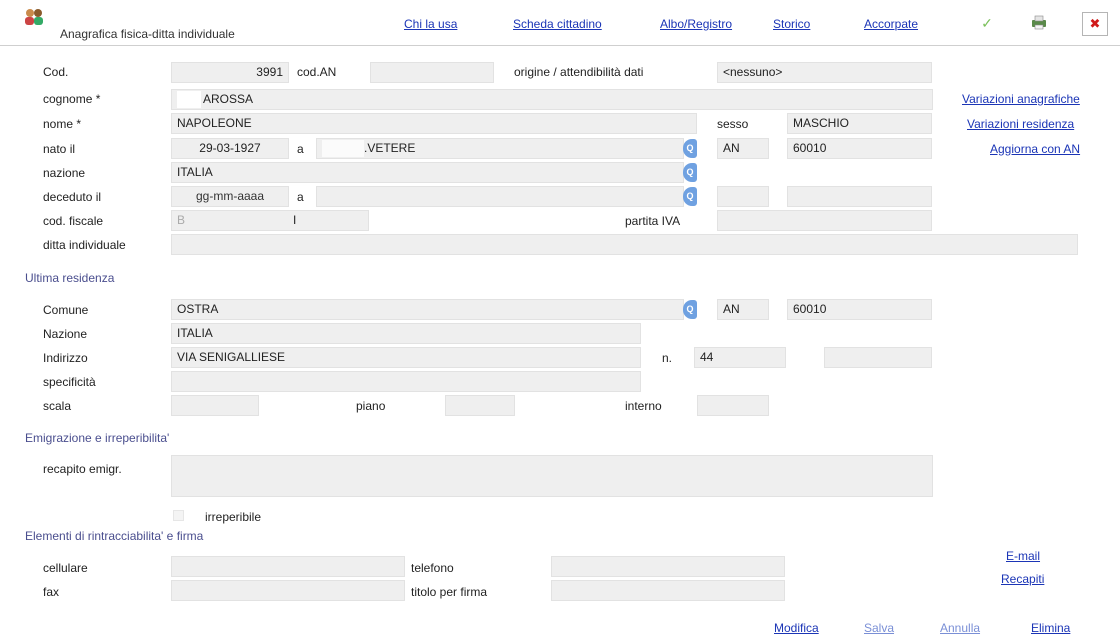 This screenshot has height=642, width=1120. Describe the element at coordinates (1023, 556) in the screenshot. I see `email-link: E-mail` at that location.